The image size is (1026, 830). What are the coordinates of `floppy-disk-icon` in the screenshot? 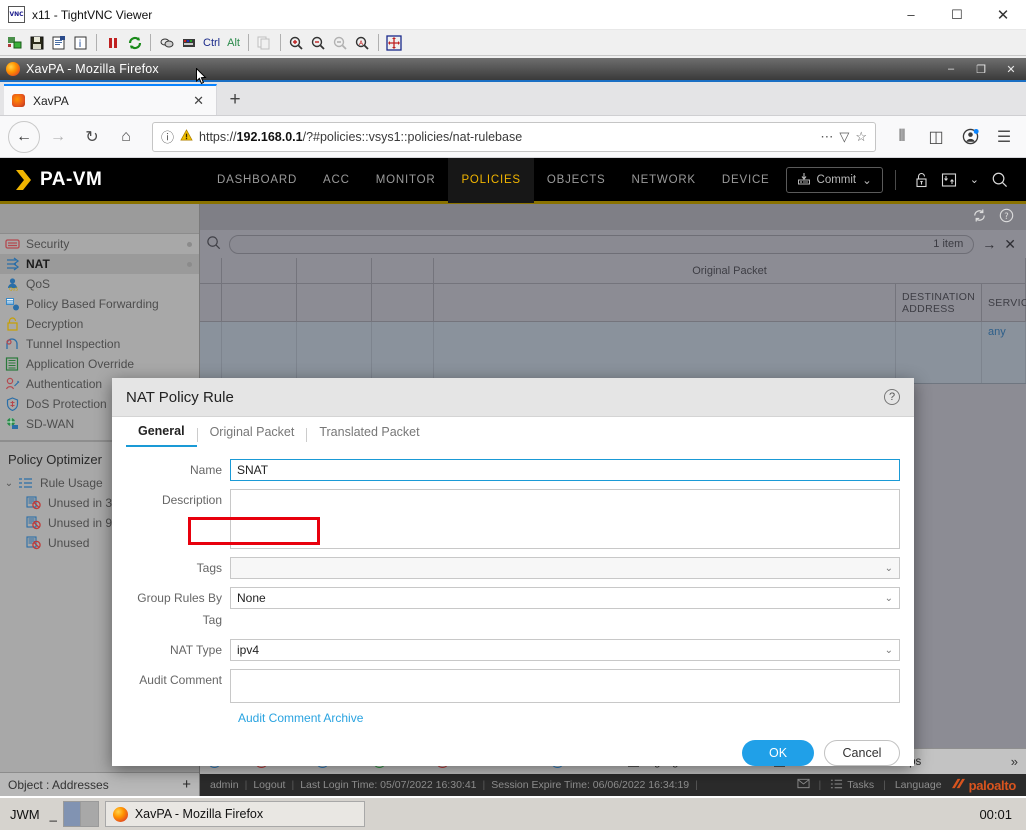 It's located at (36, 42).